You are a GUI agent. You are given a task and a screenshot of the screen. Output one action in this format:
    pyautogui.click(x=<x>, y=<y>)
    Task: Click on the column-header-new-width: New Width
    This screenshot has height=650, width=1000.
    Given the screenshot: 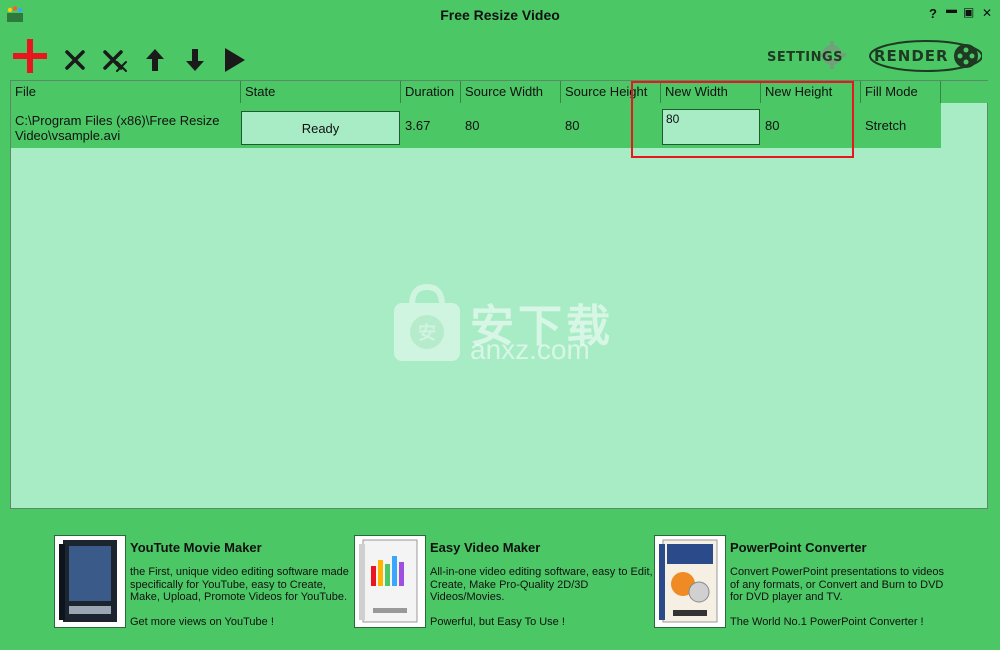 What is the action you would take?
    pyautogui.click(x=711, y=92)
    